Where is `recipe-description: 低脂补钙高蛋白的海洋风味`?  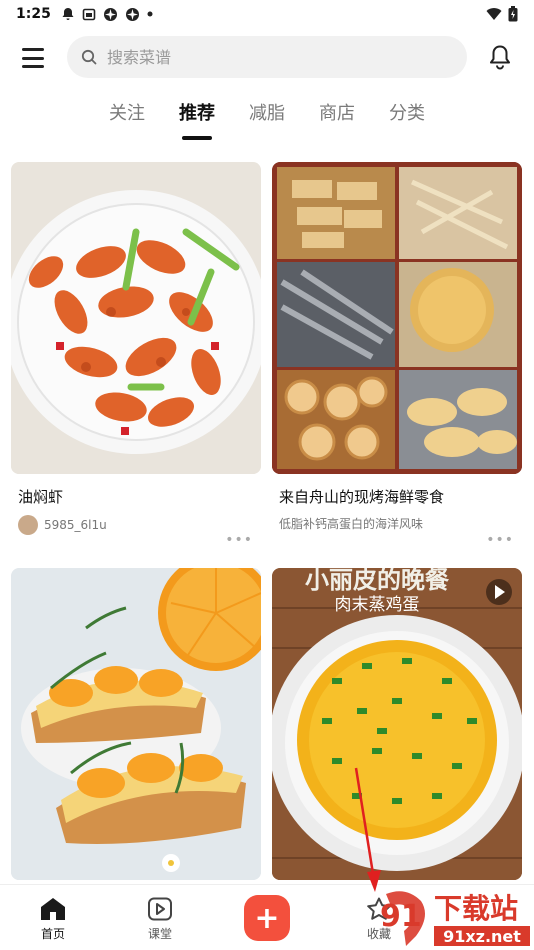
recipe-description: 低脂补钙高蛋白的海洋风味 is located at coordinates (351, 523).